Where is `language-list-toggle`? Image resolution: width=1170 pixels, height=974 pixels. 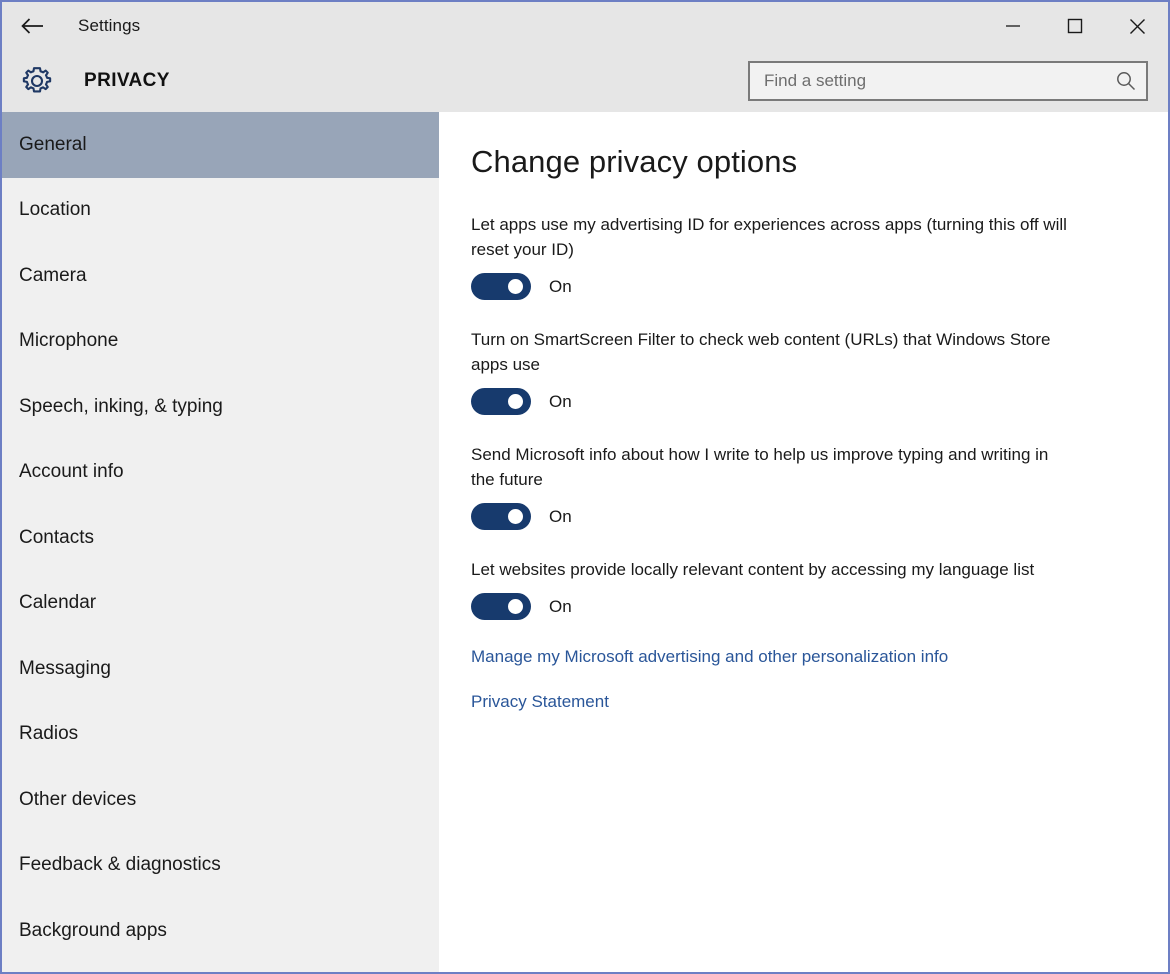
language-list-toggle is located at coordinates (501, 606).